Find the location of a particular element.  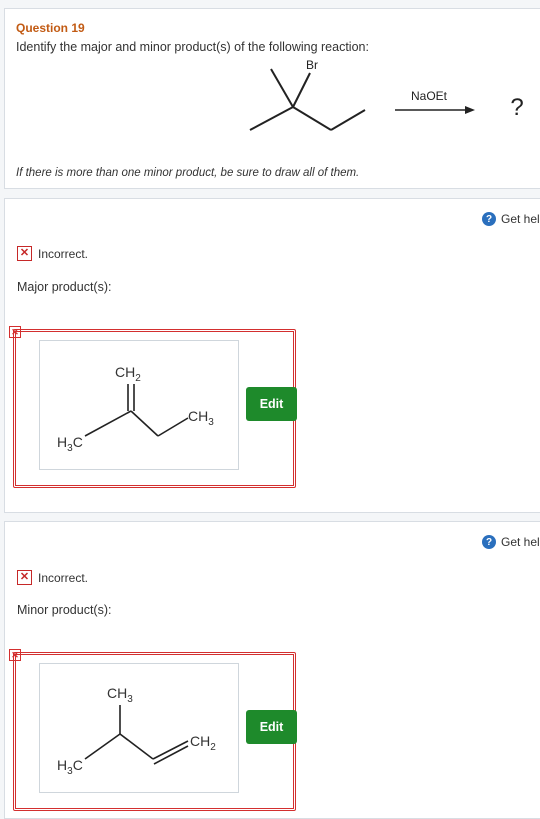

arrow-head is located at coordinates (470, 110).